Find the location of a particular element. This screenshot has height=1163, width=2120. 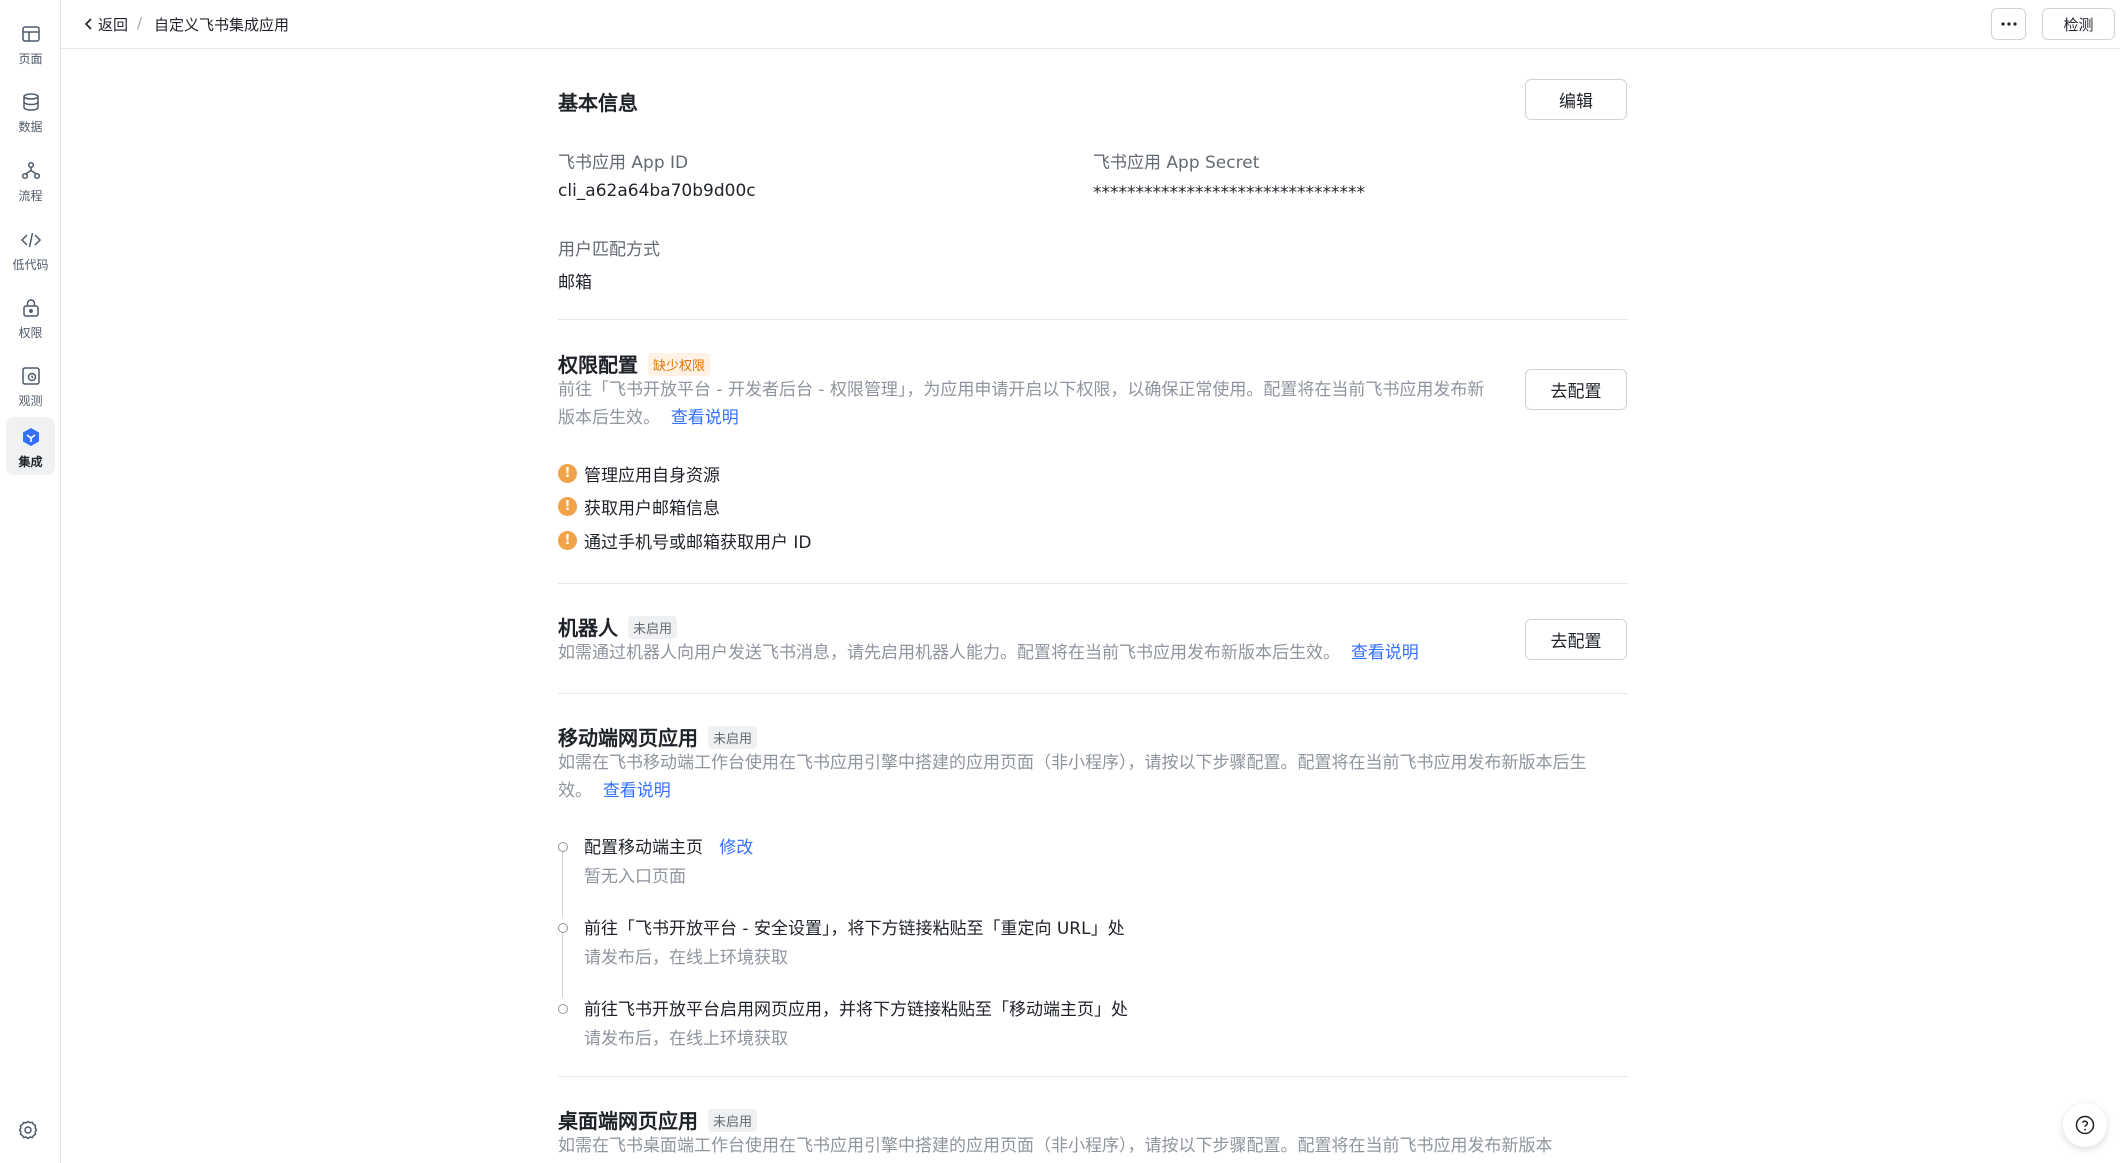

sidebar-item-flow: 流程 is located at coordinates (30, 180).